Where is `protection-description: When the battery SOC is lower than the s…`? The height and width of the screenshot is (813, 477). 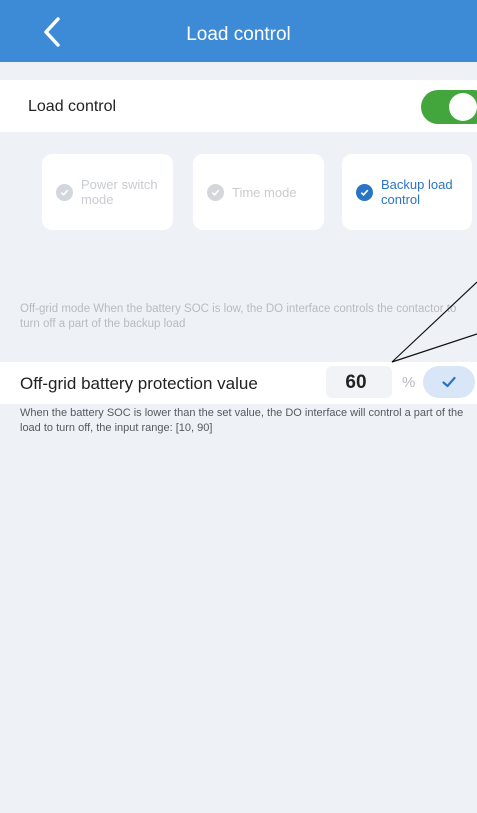
protection-description: When the battery SOC is lower than the s… is located at coordinates (242, 420).